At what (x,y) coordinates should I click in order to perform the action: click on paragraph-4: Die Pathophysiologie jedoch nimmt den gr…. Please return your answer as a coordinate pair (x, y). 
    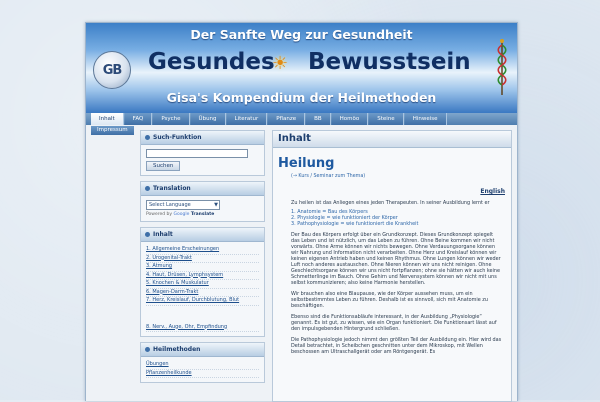
    Looking at the image, I should click on (396, 346).